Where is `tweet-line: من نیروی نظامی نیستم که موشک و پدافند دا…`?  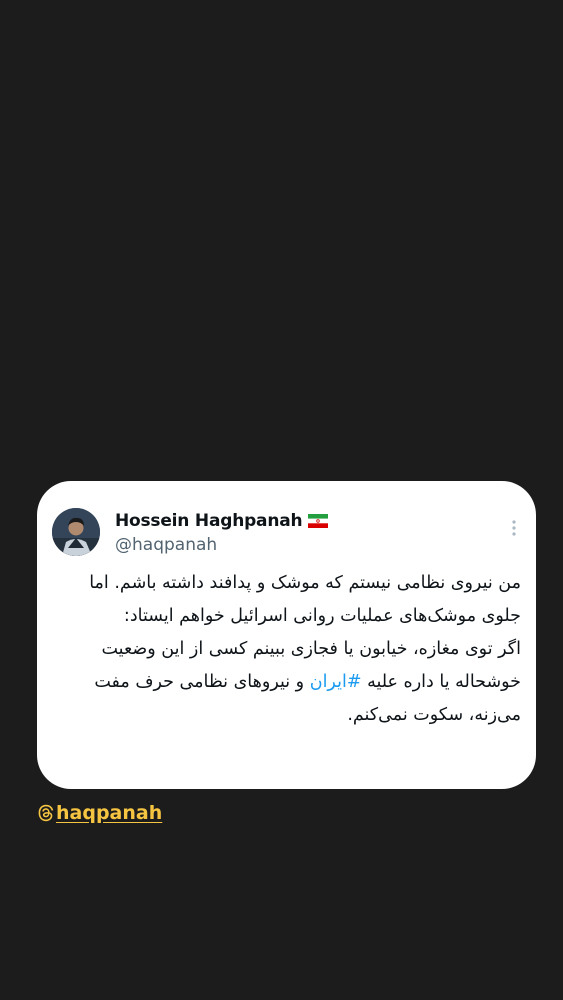 tweet-line: من نیروی نظامی نیستم که موشک و پدافند دا… is located at coordinates (317, 583).